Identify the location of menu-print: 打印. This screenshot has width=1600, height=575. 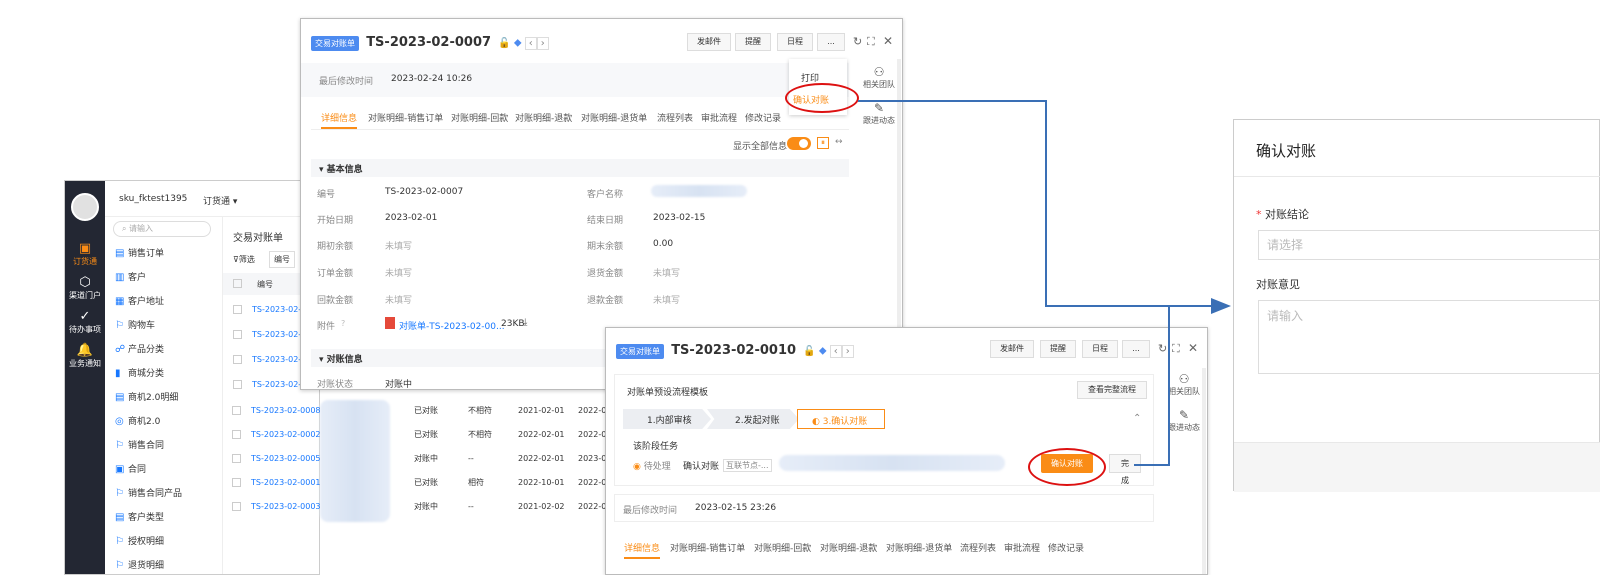
(810, 77).